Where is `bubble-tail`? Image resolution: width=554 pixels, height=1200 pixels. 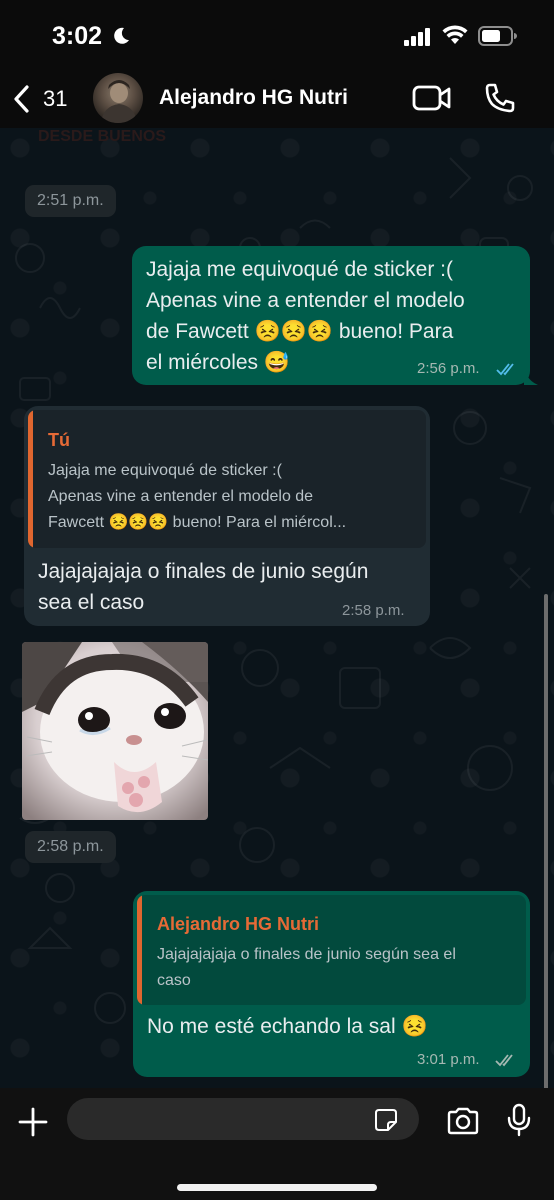
bubble-tail is located at coordinates (531, 375).